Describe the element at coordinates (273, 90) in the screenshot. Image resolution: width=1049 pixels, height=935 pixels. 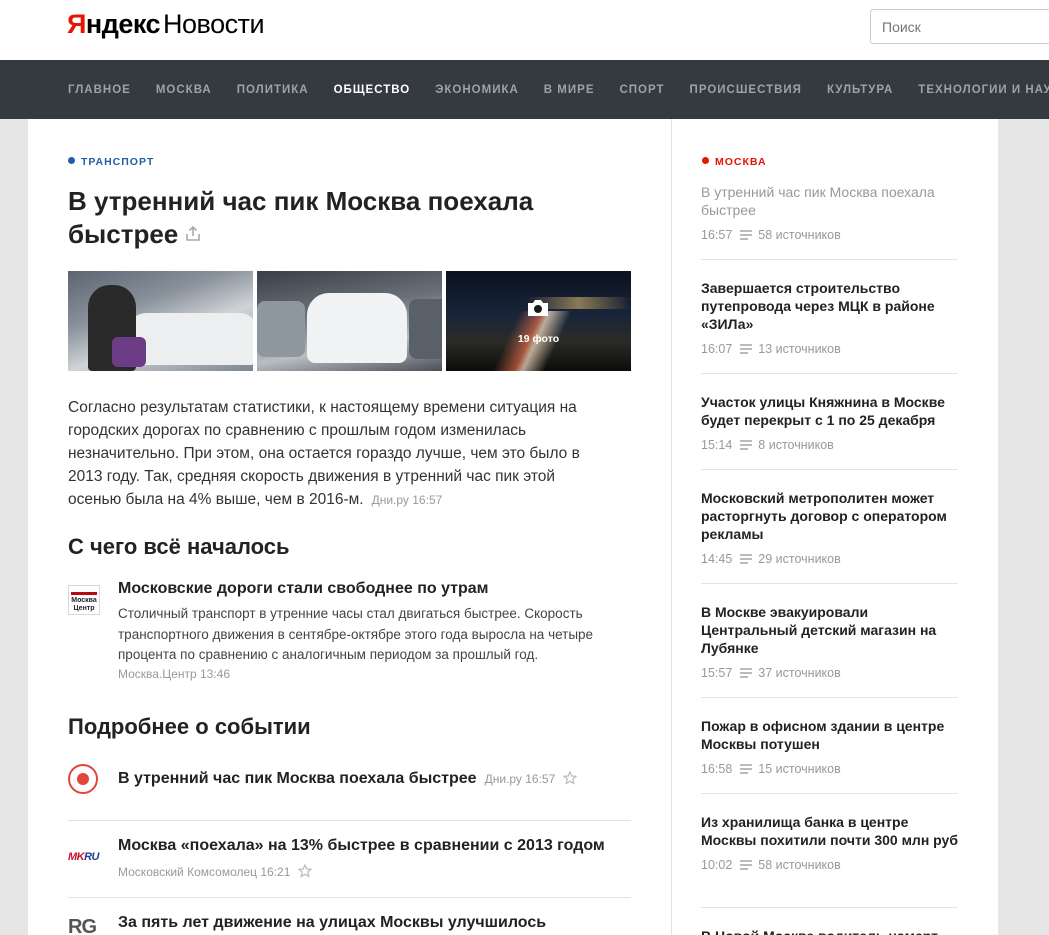
I see `nav-item: ПОЛИТИКА` at that location.